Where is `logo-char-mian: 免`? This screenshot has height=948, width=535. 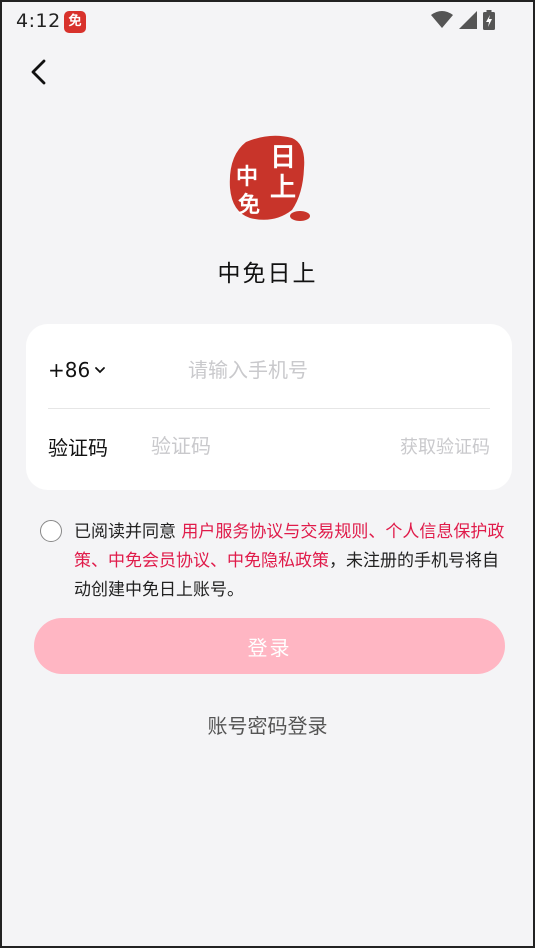
logo-char-mian: 免 is located at coordinates (249, 205).